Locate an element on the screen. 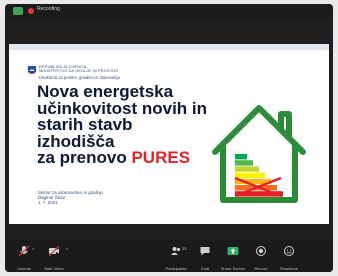 This screenshot has width=338, height=276. slide-top-band is located at coordinates (169, 47).